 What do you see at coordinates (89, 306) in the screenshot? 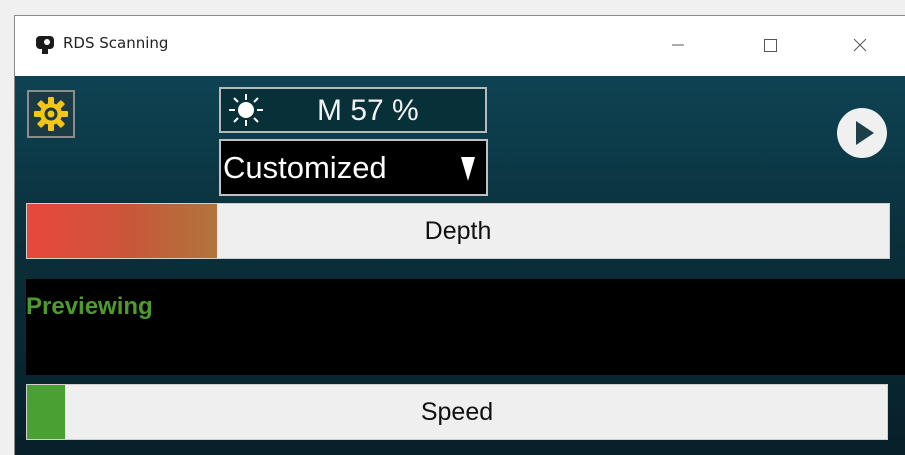
I see `status-text: Previewing` at bounding box center [89, 306].